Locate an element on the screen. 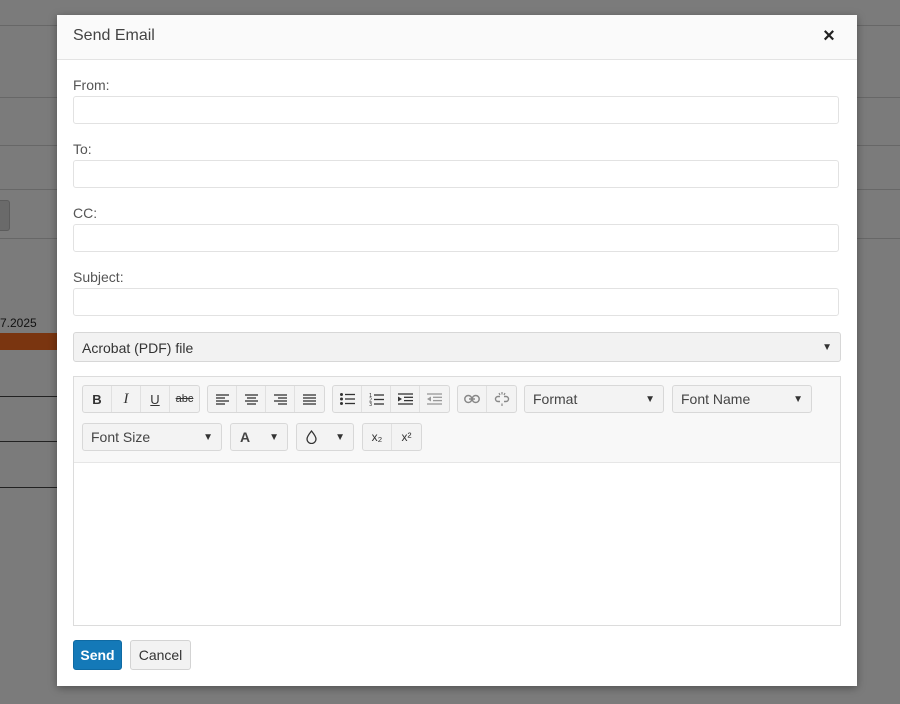  italic-button: I is located at coordinates (126, 399).